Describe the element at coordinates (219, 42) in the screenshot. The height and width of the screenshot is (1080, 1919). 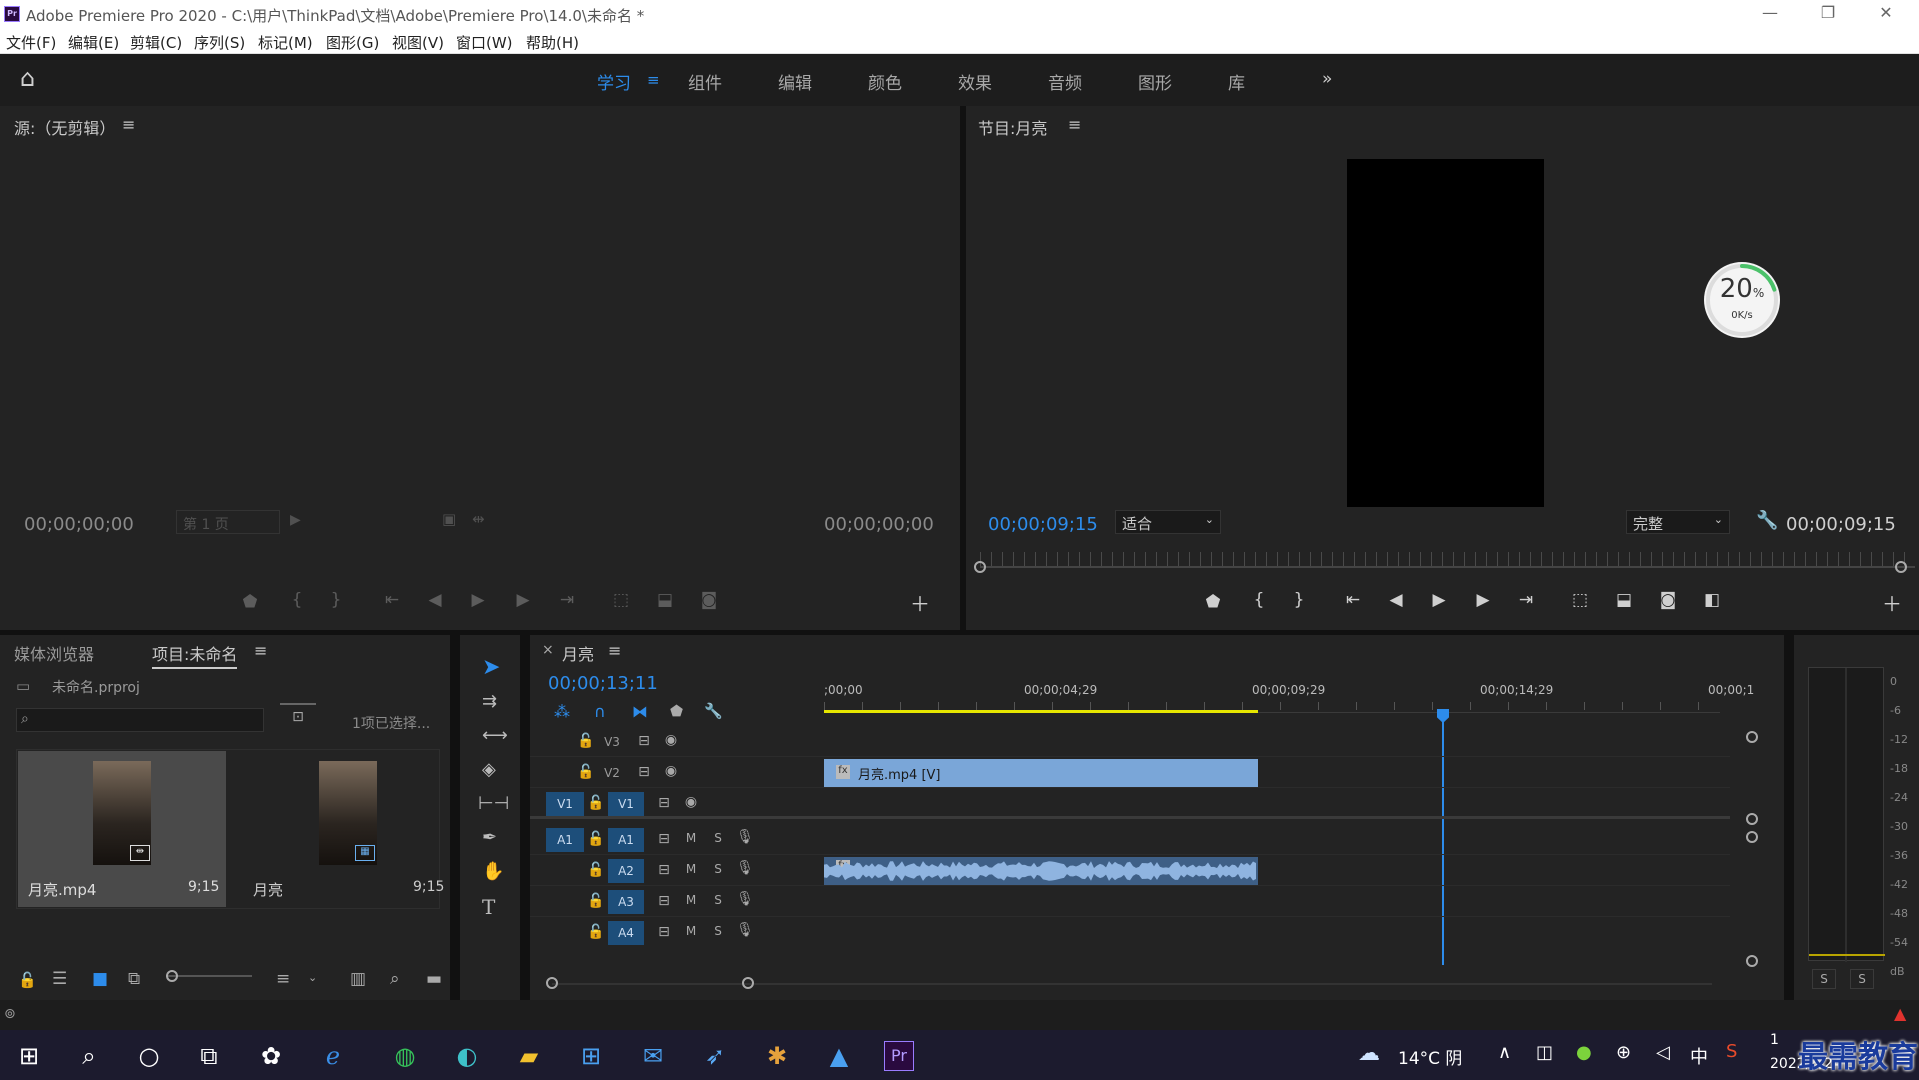
I see `menu-sequence: 序列(S)` at that location.